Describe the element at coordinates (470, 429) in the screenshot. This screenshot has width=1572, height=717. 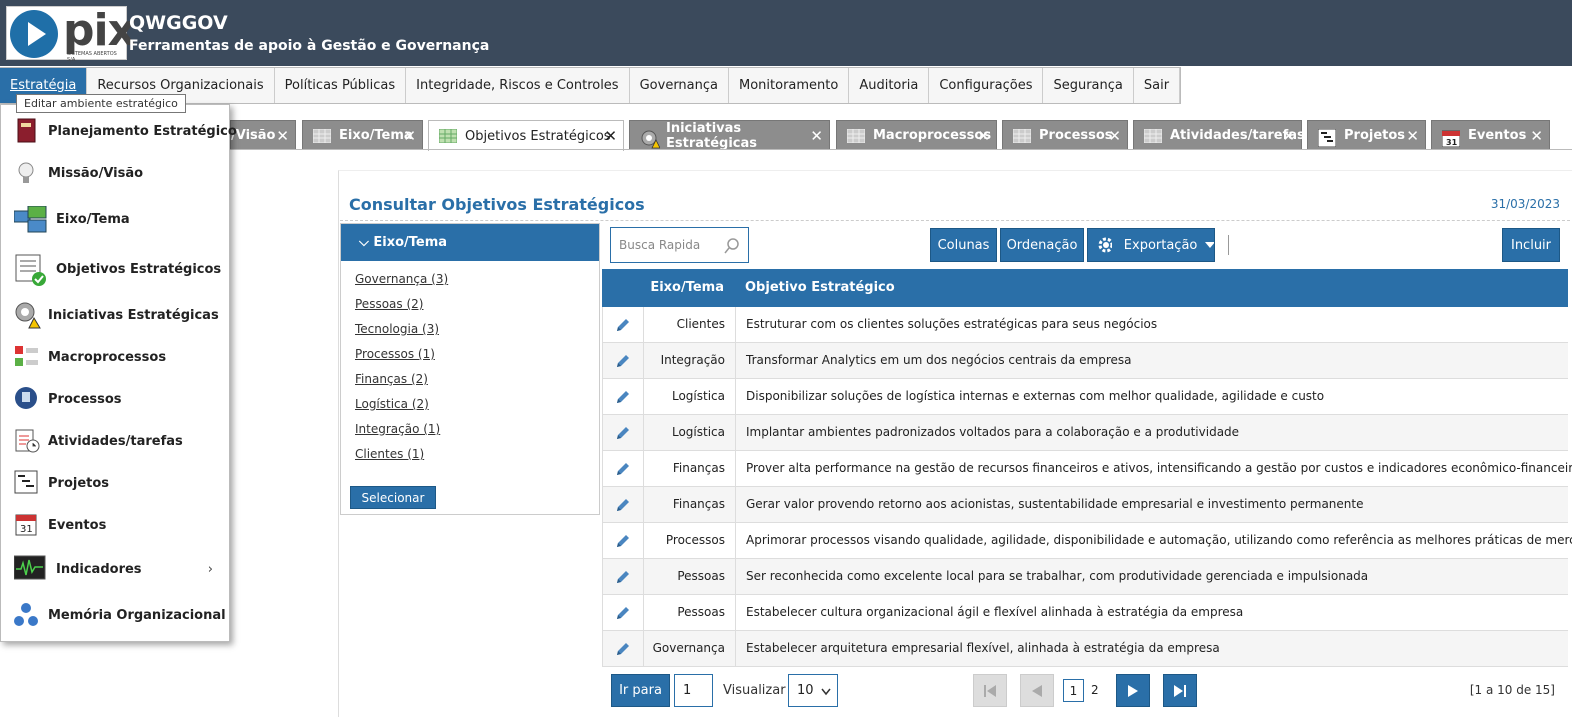
I see `filter-item: Integração (1)` at that location.